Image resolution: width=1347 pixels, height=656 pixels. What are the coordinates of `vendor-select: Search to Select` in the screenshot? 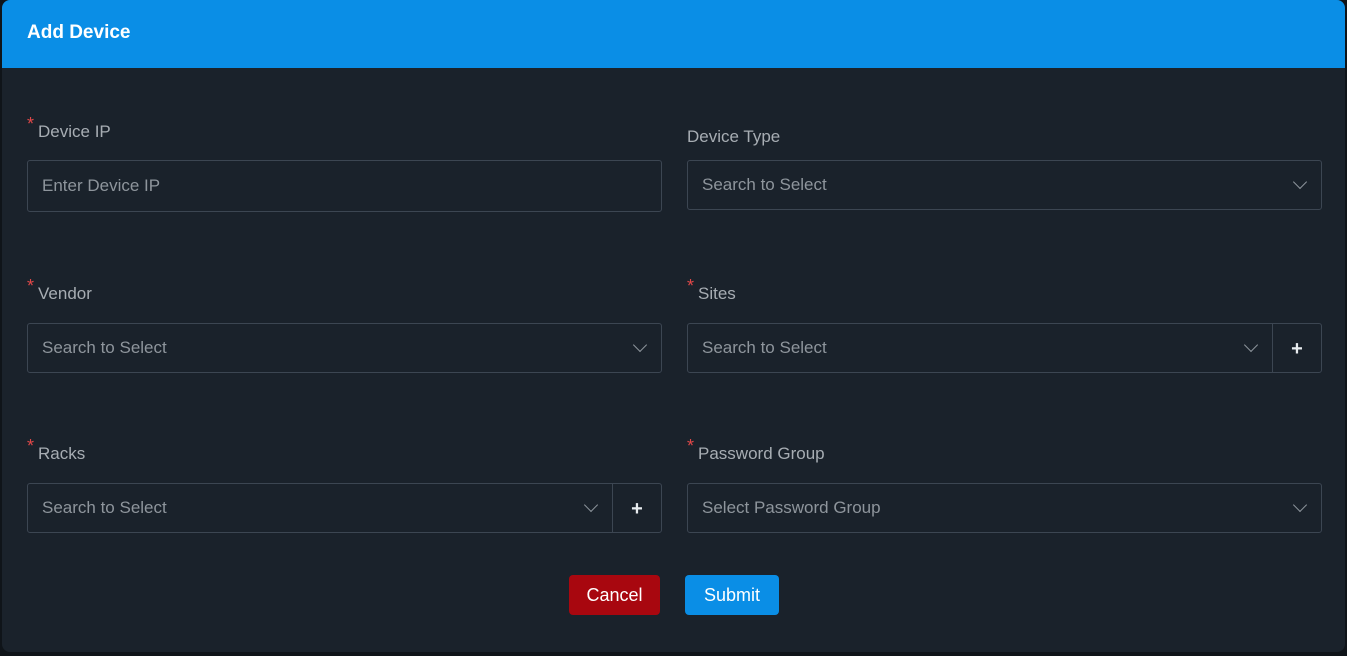 It's located at (344, 348).